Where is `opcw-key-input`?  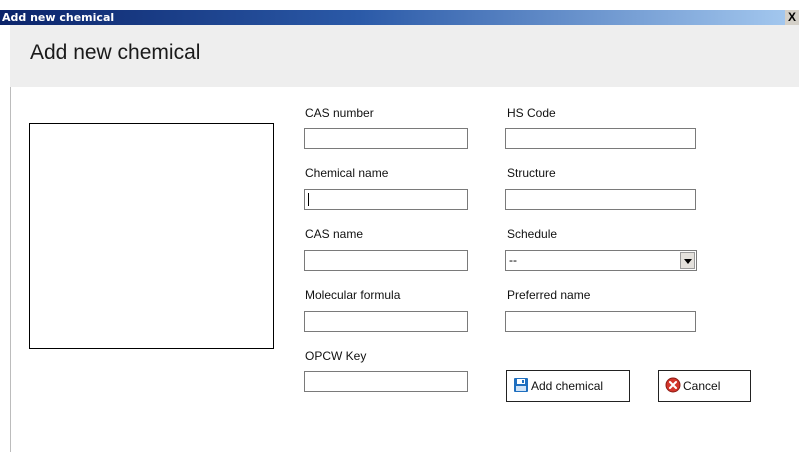 opcw-key-input is located at coordinates (386, 381).